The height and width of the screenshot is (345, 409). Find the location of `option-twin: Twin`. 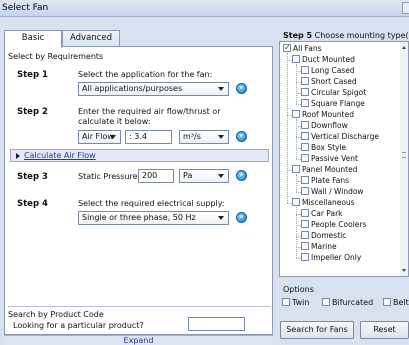

option-twin: Twin is located at coordinates (295, 302).